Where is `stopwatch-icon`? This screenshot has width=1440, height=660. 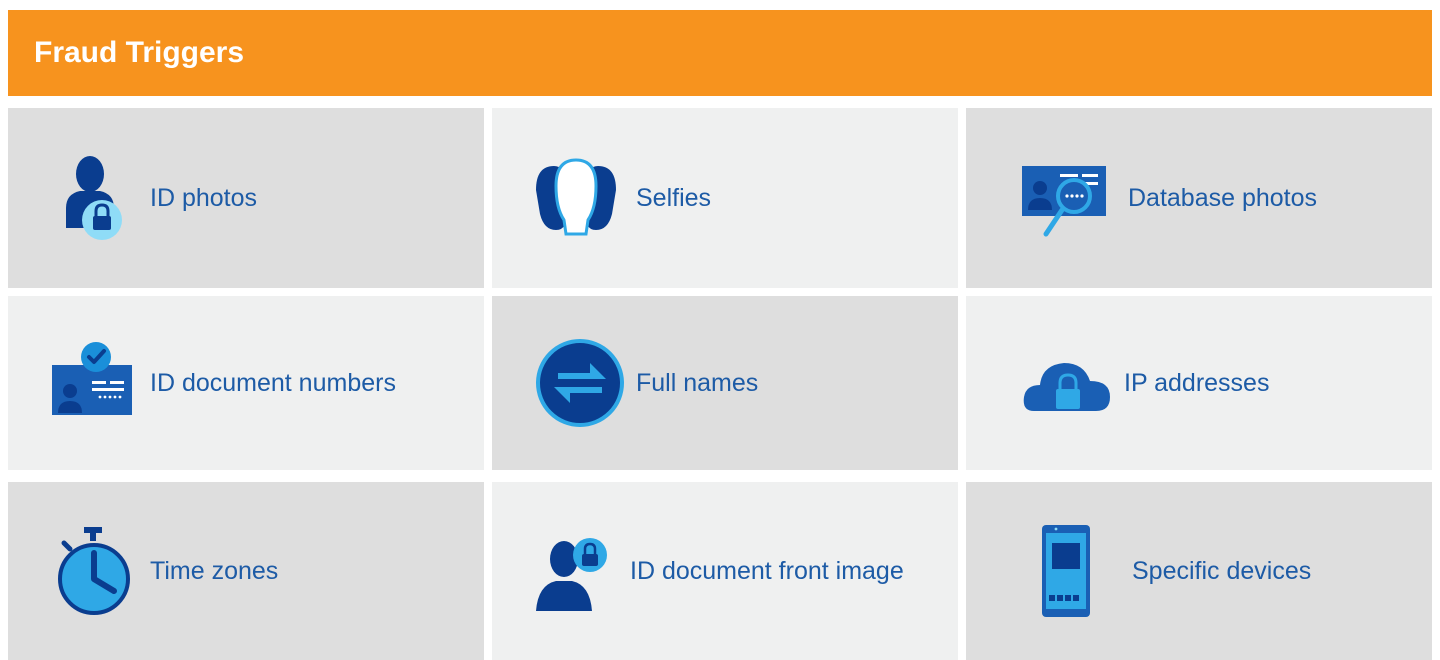
stopwatch-icon is located at coordinates (94, 571).